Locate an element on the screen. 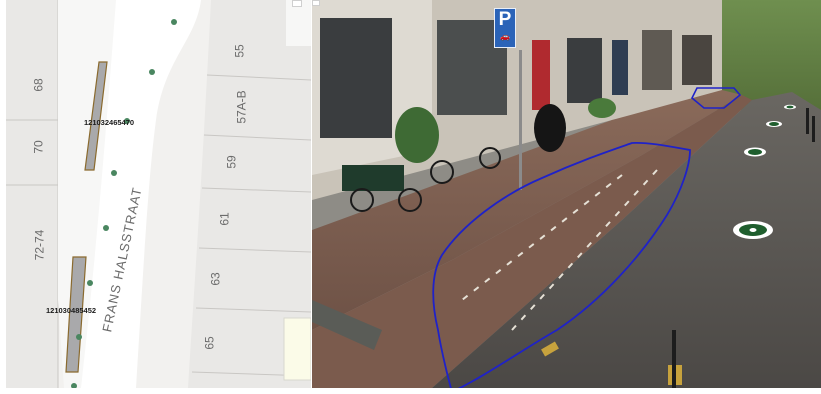  house-number: 68 is located at coordinates (38, 85).